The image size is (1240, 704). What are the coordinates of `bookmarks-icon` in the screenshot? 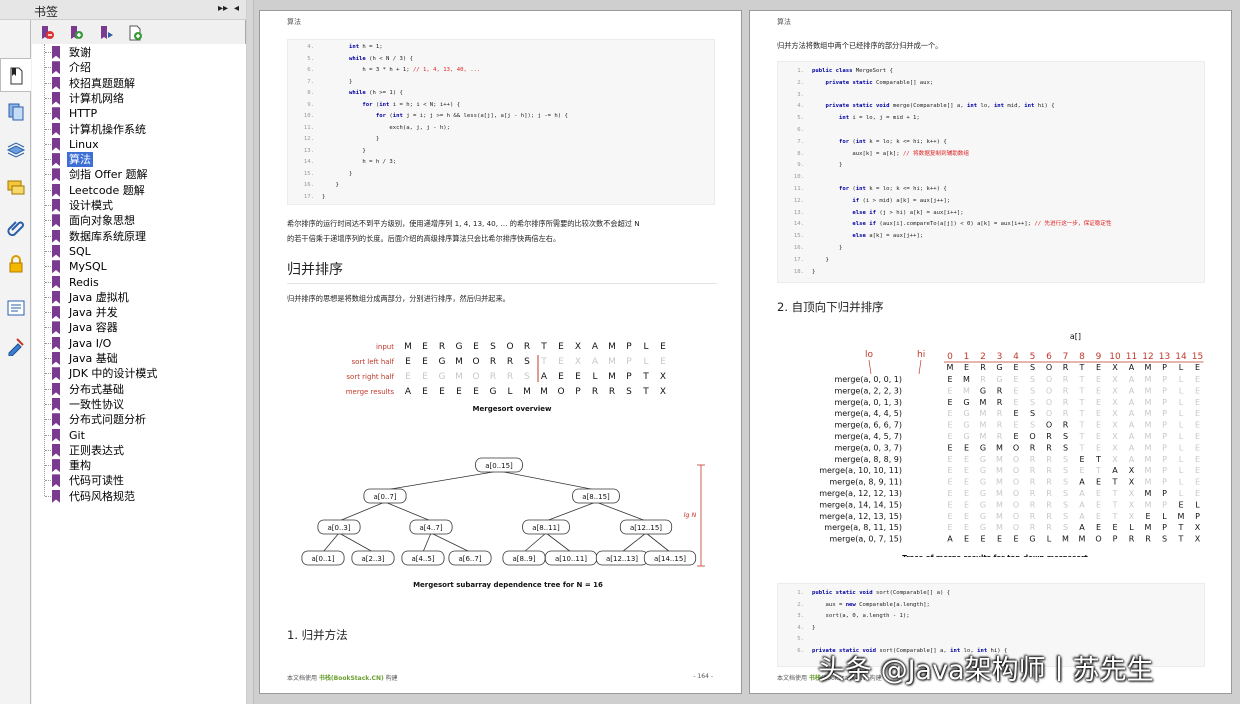 It's located at (16, 76).